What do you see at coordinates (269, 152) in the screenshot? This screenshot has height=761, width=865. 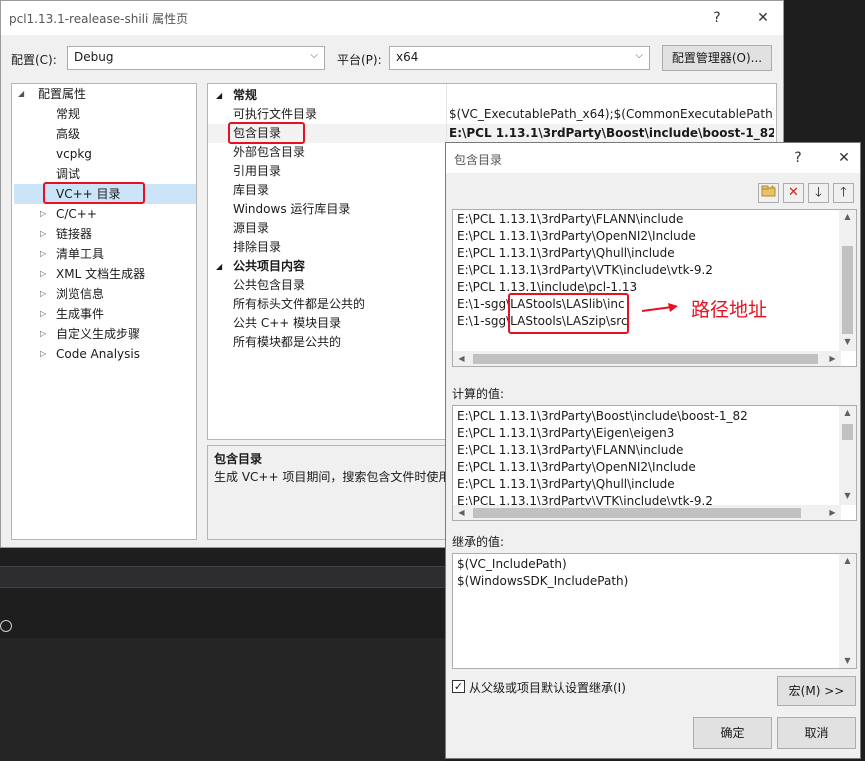 I see `prop-key: 外部包含目录` at bounding box center [269, 152].